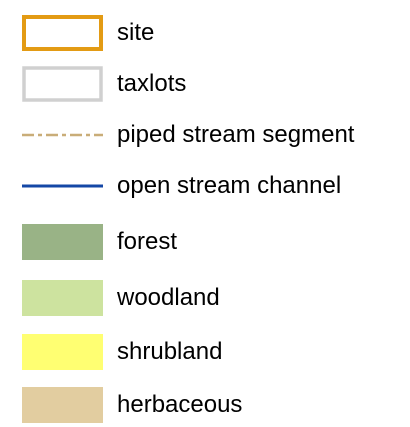 The width and height of the screenshot is (410, 427). I want to click on legend-label-forest: forest, so click(147, 241).